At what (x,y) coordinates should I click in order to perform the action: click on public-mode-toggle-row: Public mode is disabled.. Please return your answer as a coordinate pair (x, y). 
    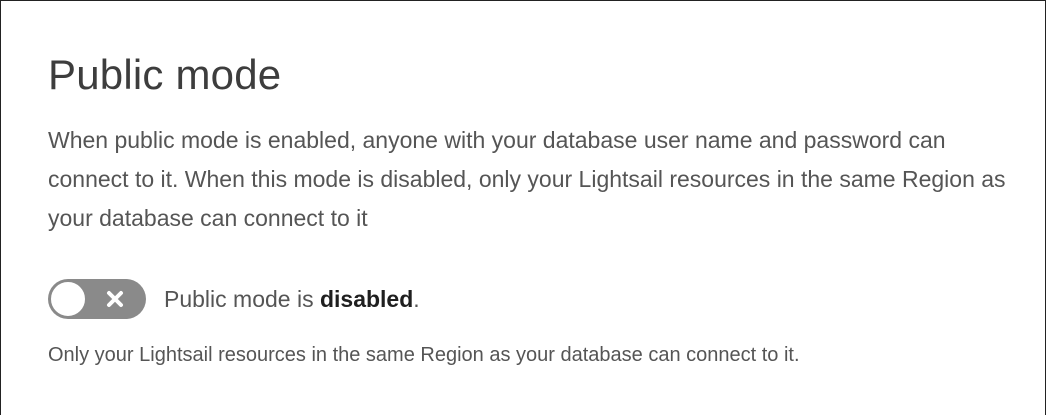
    Looking at the image, I should click on (234, 299).